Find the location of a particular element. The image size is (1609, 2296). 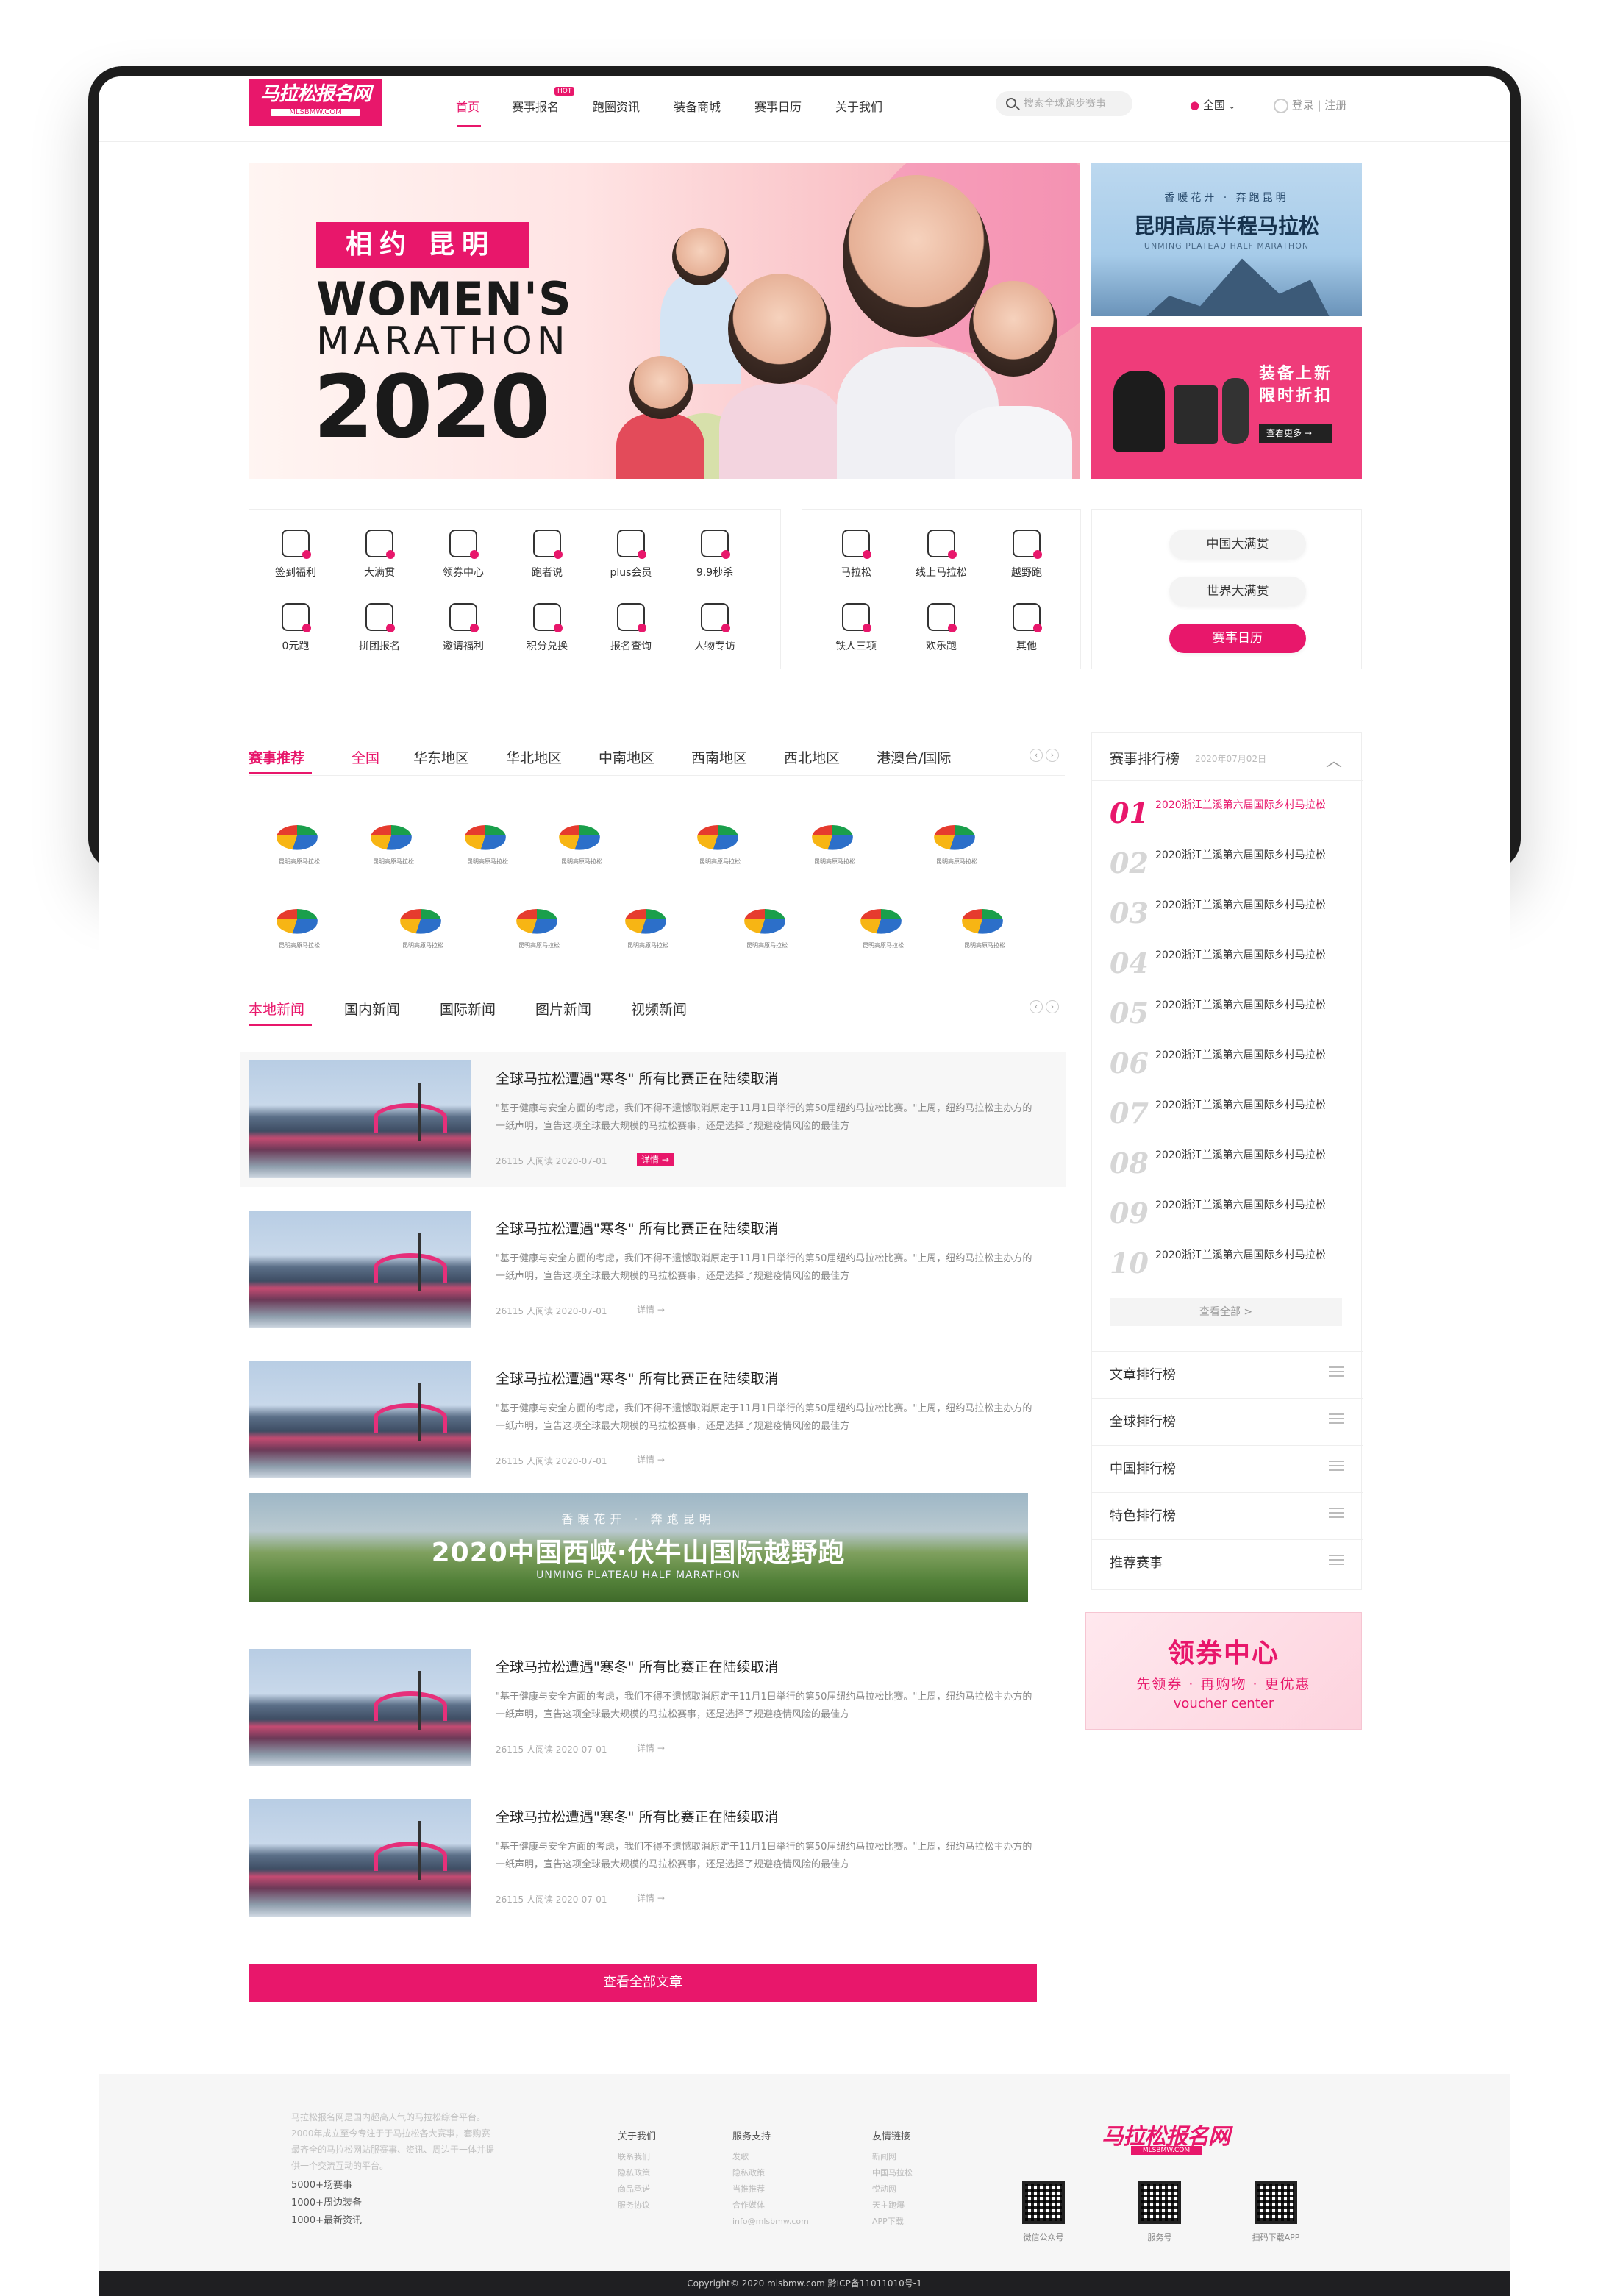

quick-link-grand-slam: 大满贯 is located at coordinates (379, 555).